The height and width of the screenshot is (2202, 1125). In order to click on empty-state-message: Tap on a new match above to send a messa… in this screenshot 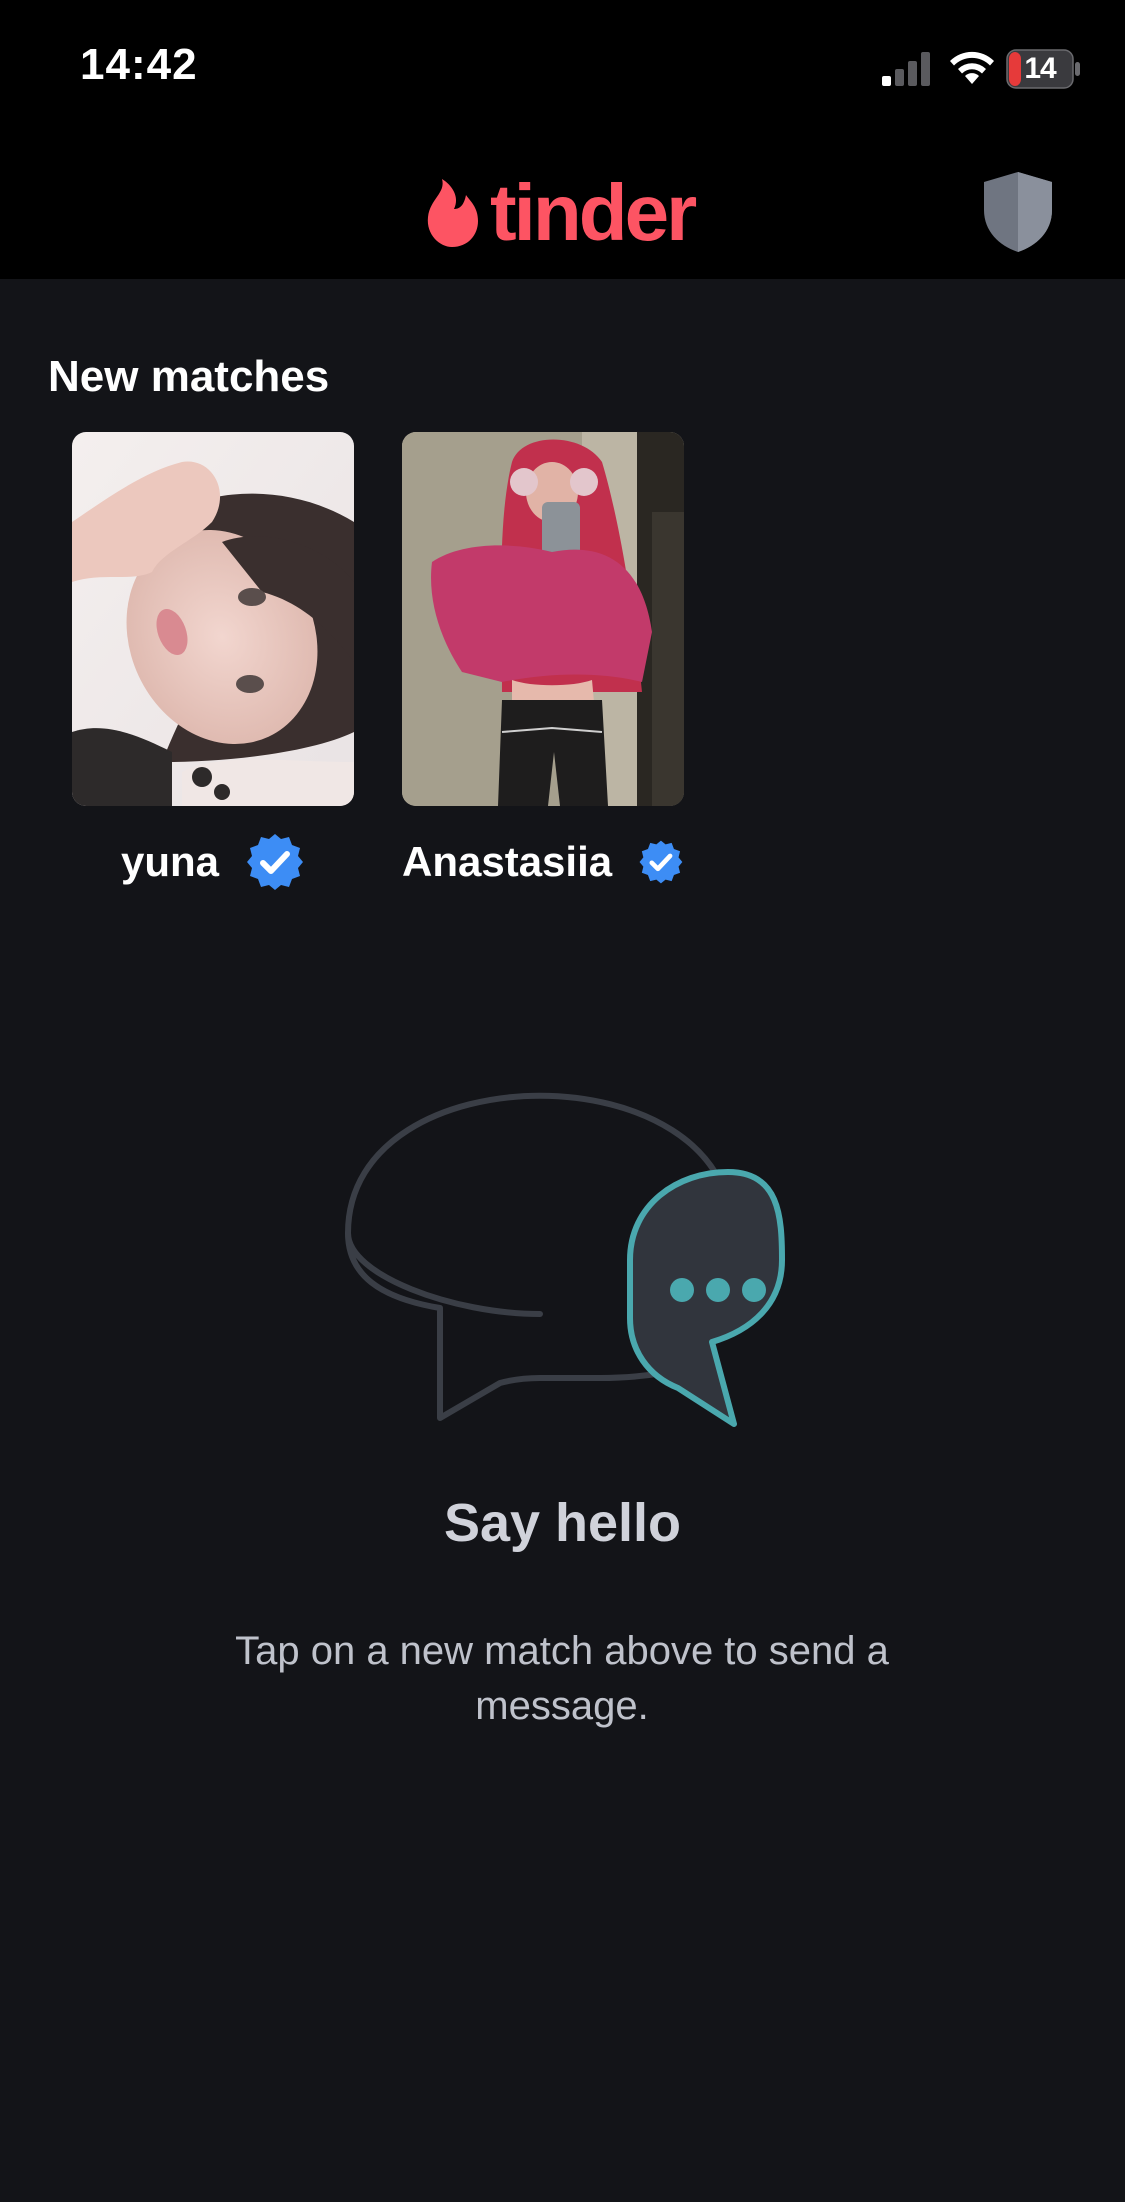, I will do `click(562, 1678)`.